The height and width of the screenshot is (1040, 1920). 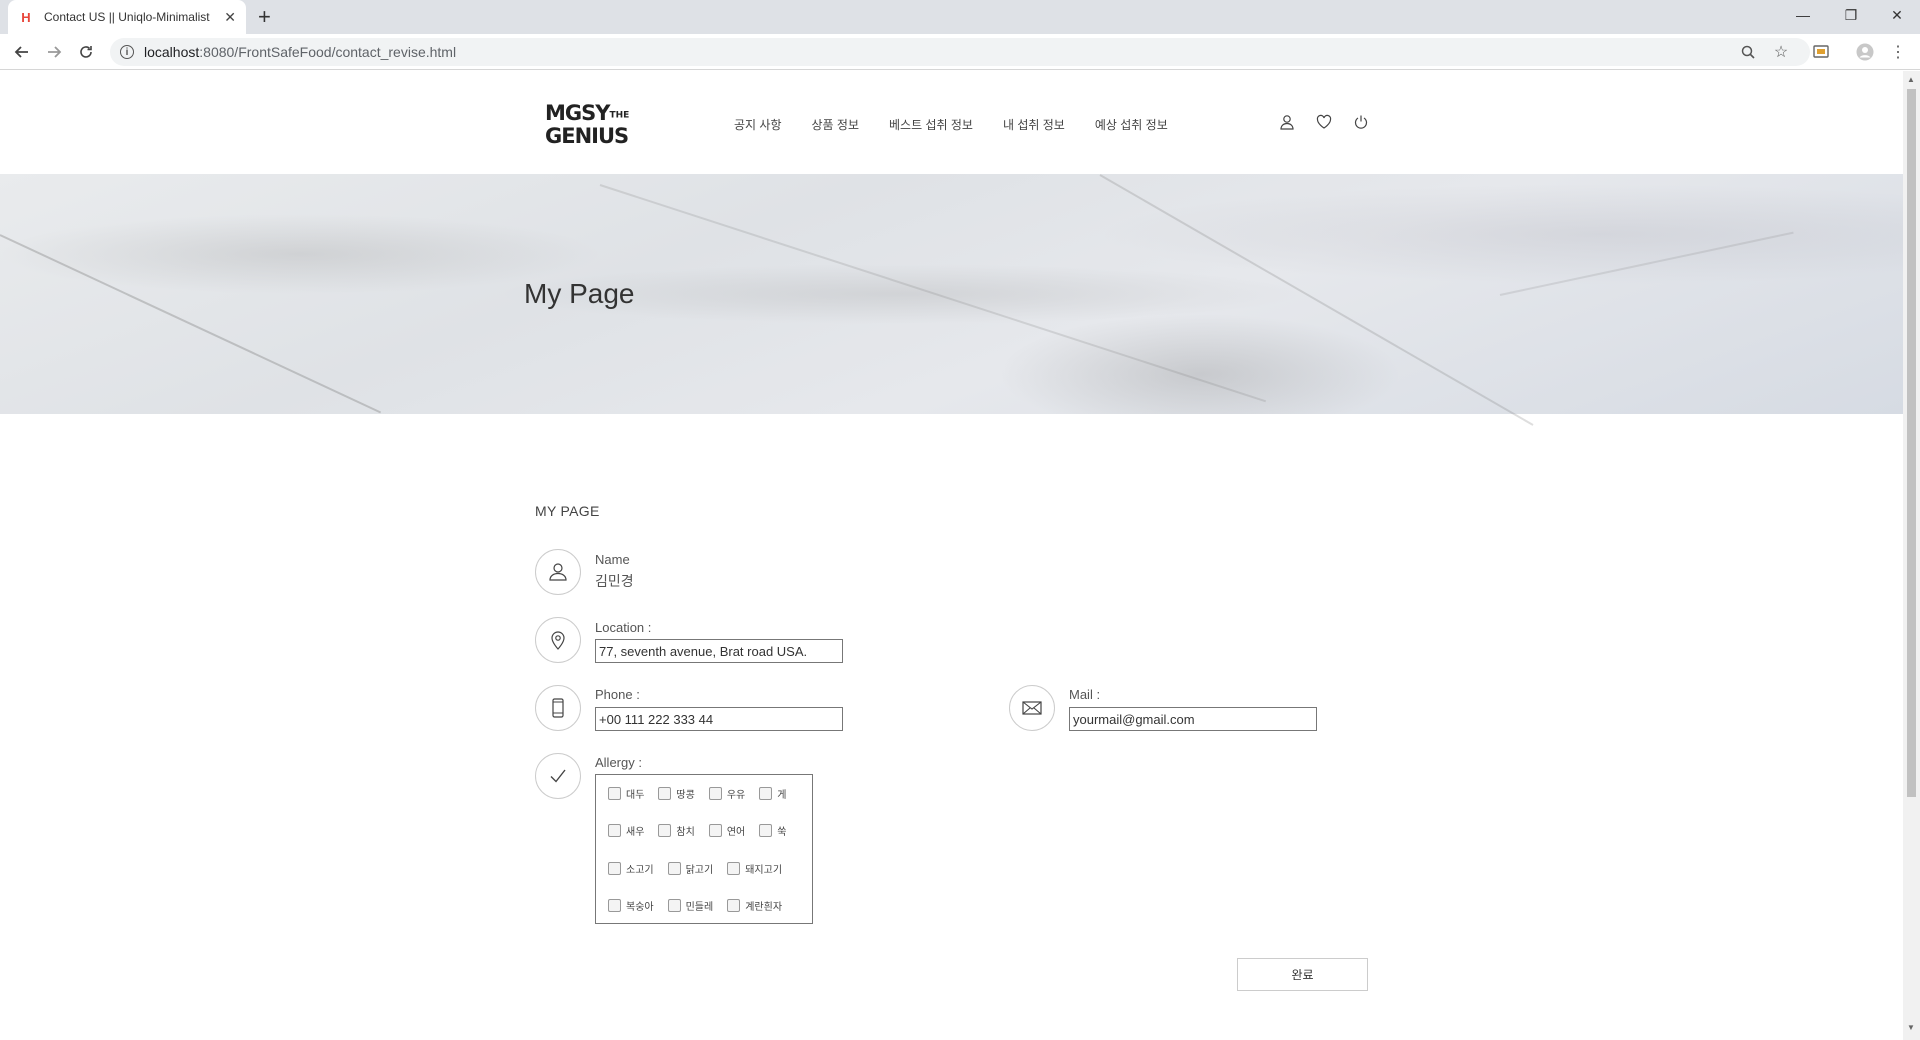 I want to click on allergy-option: 땅콩, so click(x=676, y=793).